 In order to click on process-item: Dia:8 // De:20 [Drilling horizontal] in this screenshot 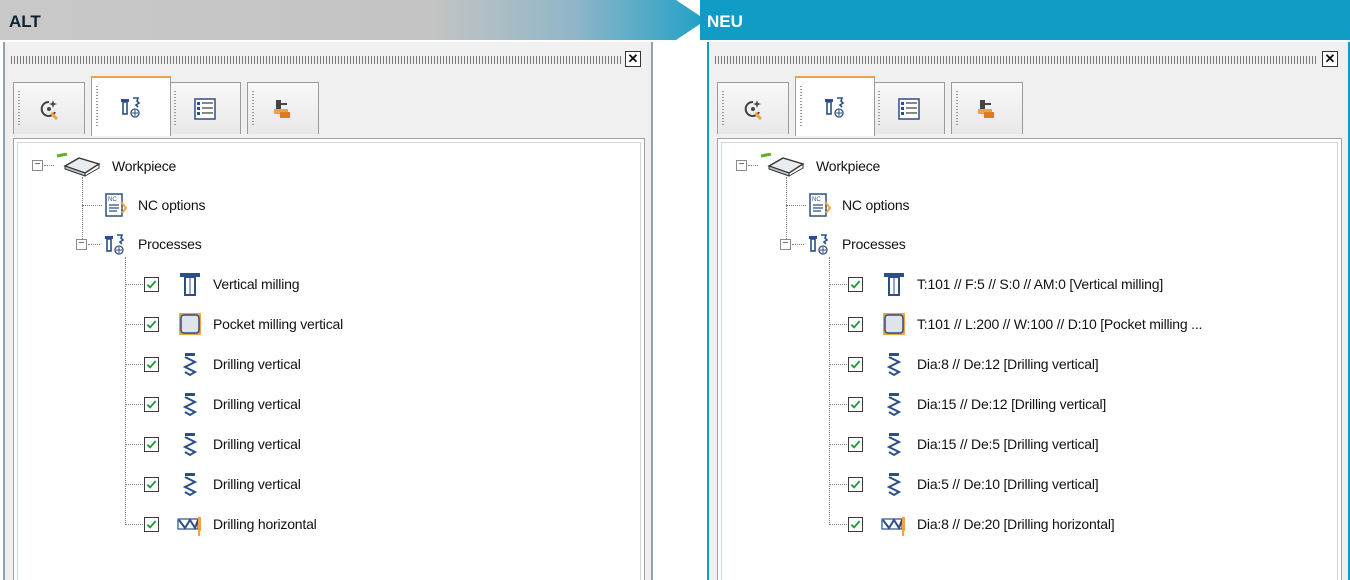, I will do `click(981, 524)`.